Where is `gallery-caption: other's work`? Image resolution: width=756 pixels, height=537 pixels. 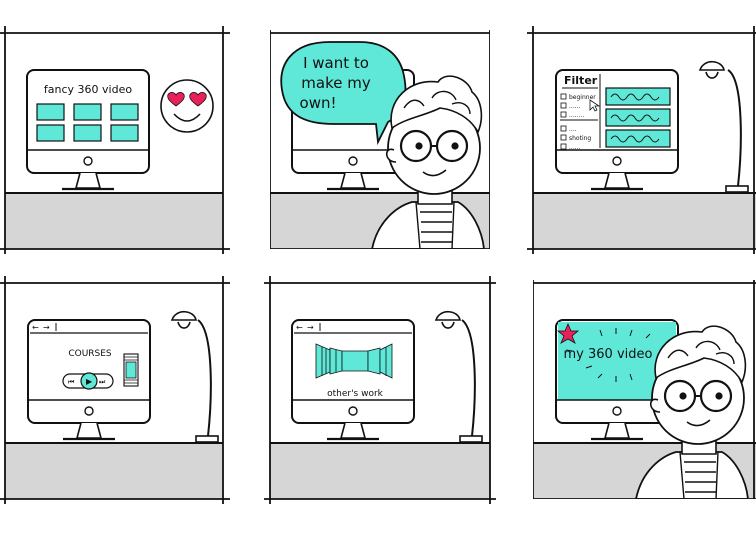
gallery-caption: other's work is located at coordinates (355, 394).